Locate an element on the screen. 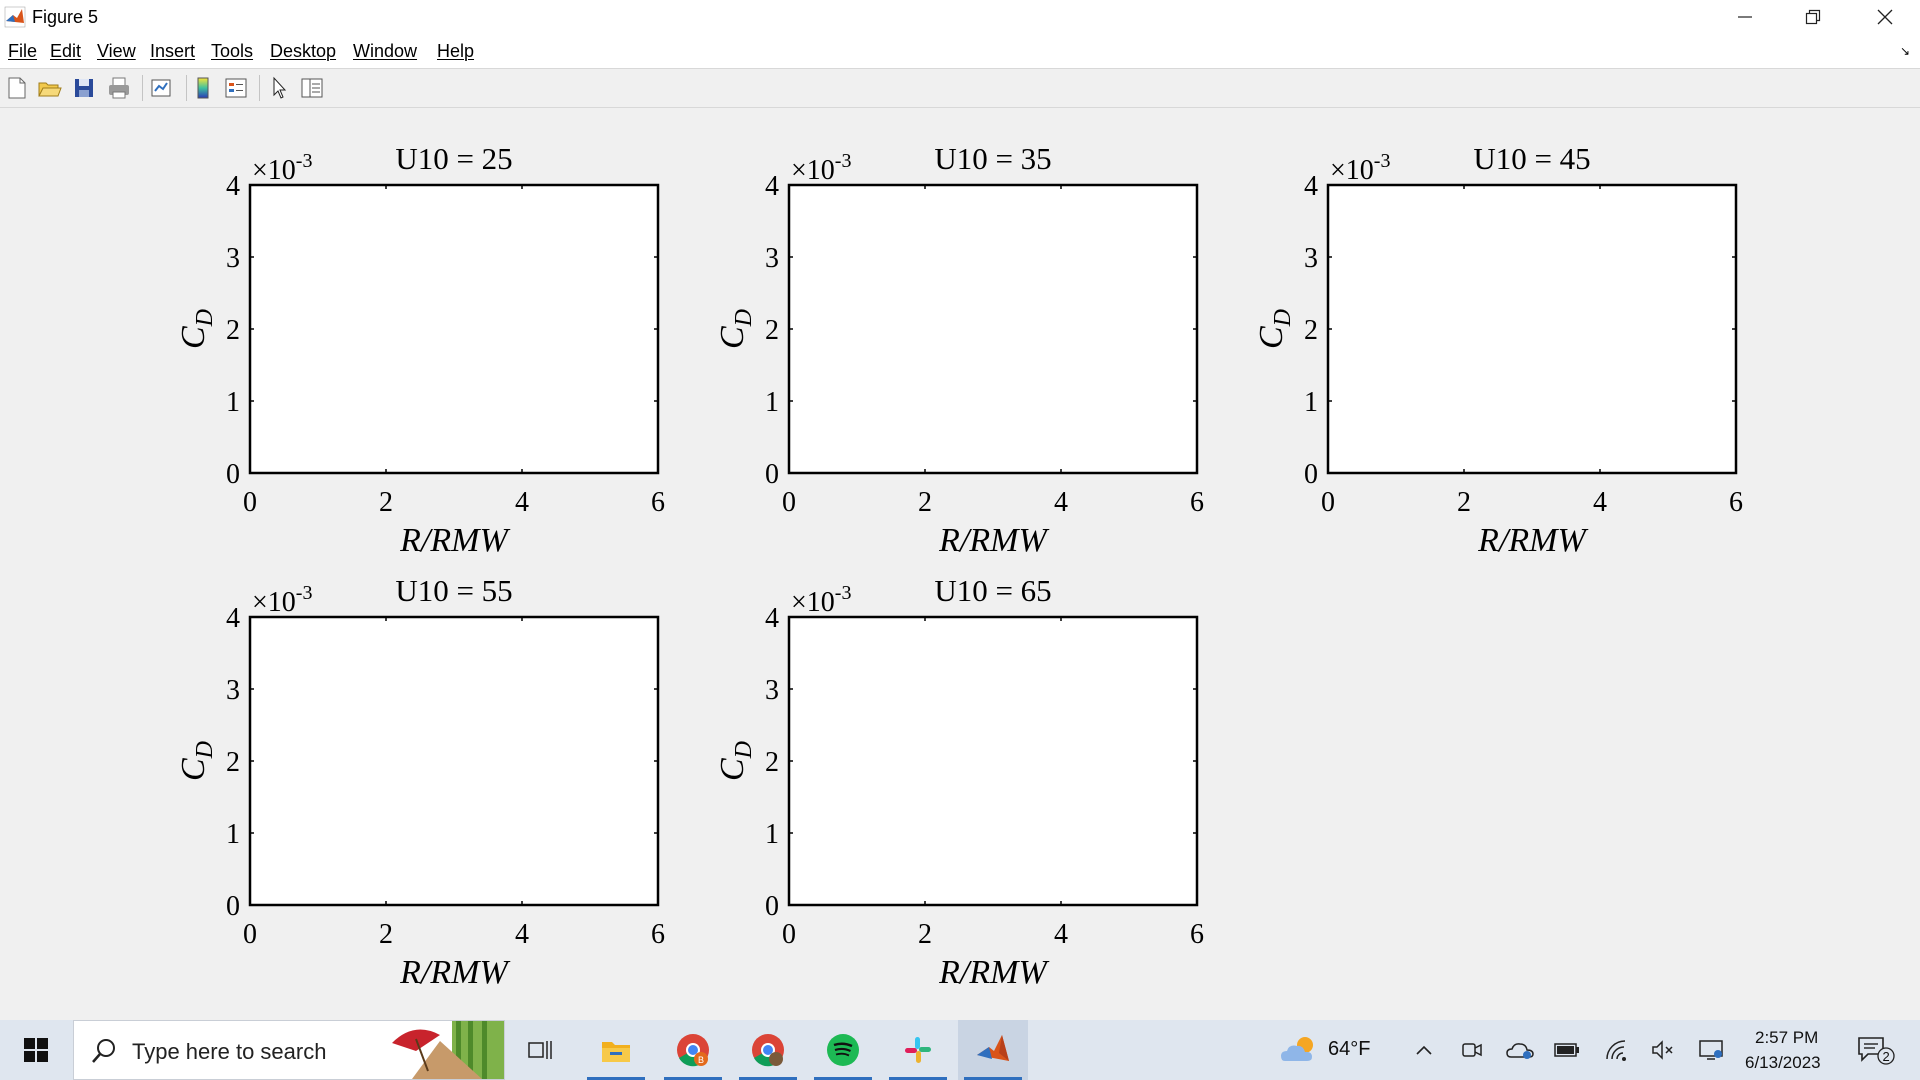  start-button is located at coordinates (36, 1050).